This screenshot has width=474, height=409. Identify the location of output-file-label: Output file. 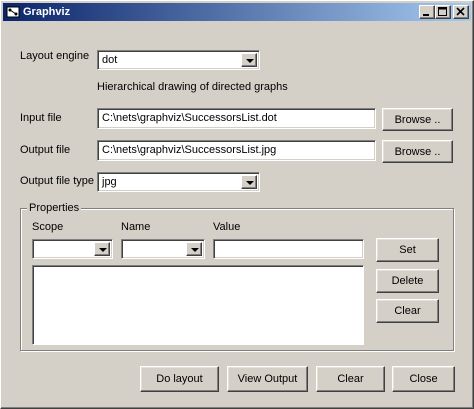
(45, 150).